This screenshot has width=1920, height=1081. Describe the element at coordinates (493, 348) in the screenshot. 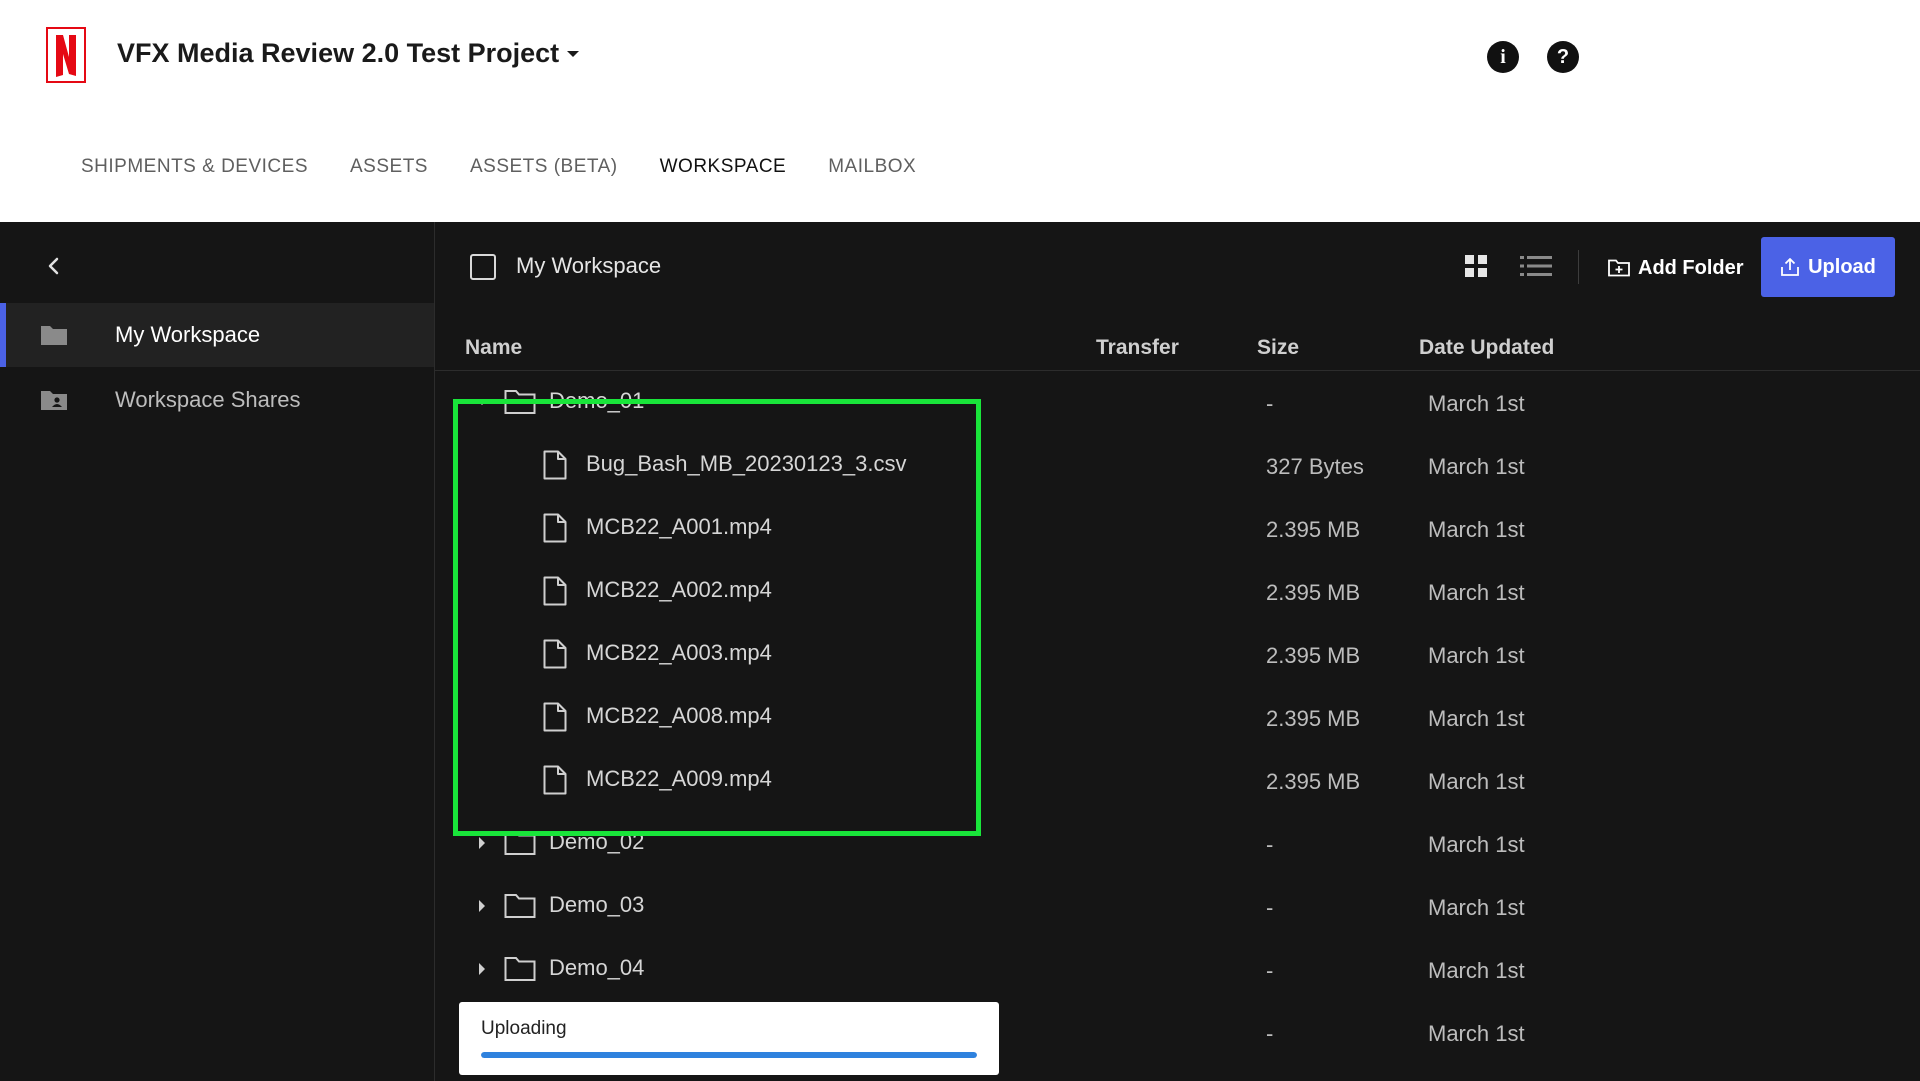

I see `column-header-name: Name` at that location.